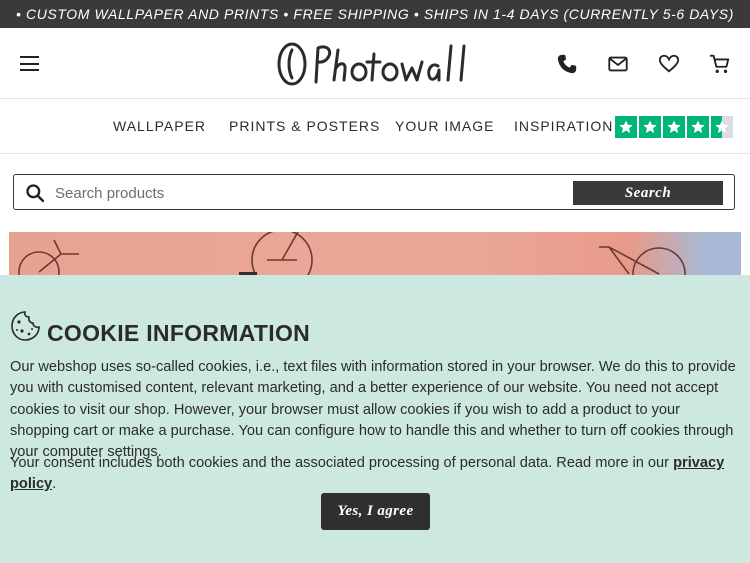 This screenshot has width=750, height=563. I want to click on search-bar: Search, so click(374, 192).